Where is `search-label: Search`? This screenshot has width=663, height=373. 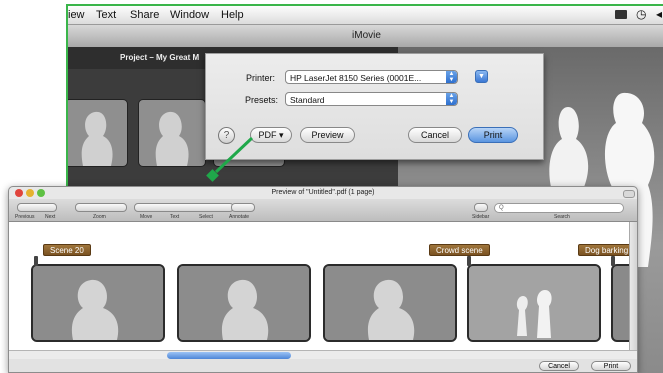 search-label: Search is located at coordinates (562, 217).